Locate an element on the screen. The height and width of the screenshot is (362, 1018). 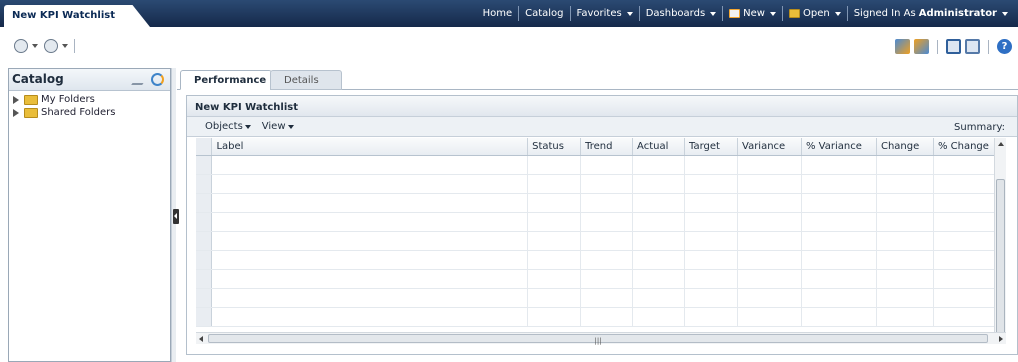
point-of-view-icon is located at coordinates (51, 46).